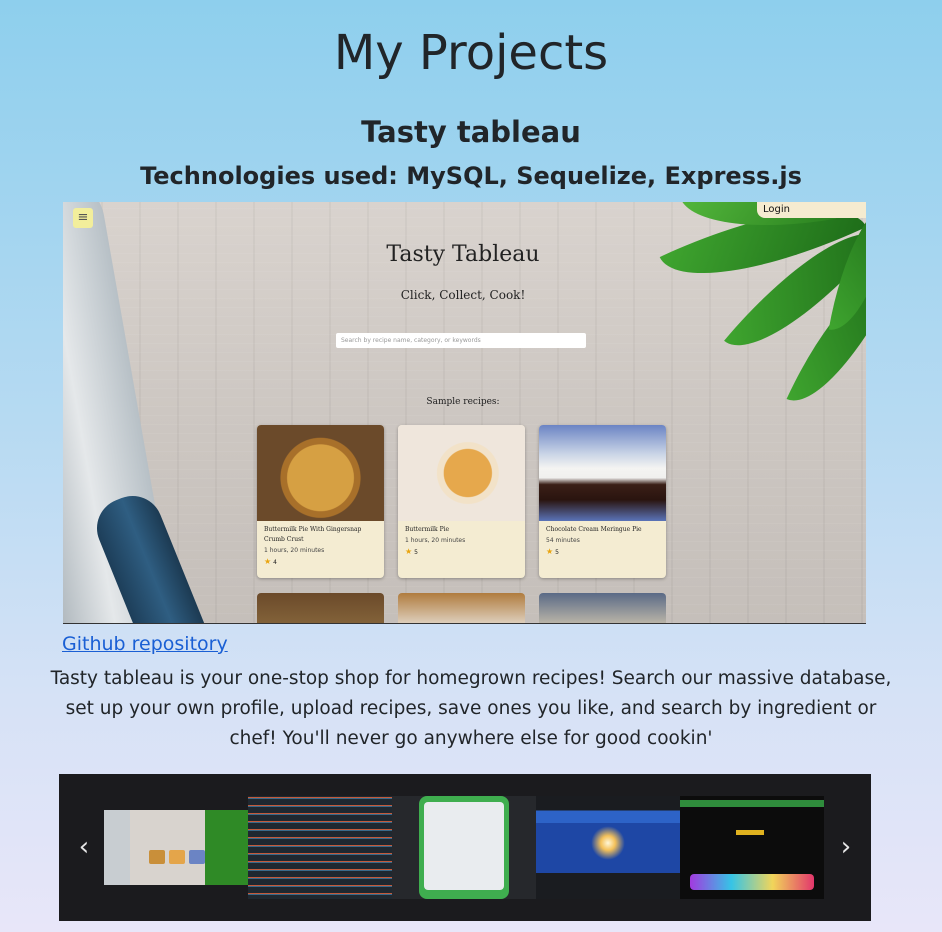  I want to click on chevron-left-icon: ‹, so click(84, 847).